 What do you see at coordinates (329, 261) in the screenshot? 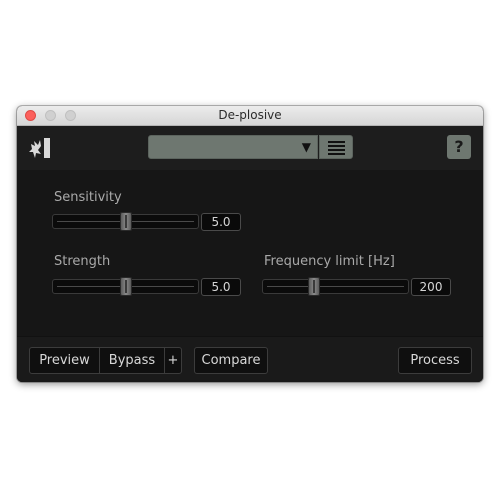
I see `frequency-limit-label: Frequency limit [Hz]` at bounding box center [329, 261].